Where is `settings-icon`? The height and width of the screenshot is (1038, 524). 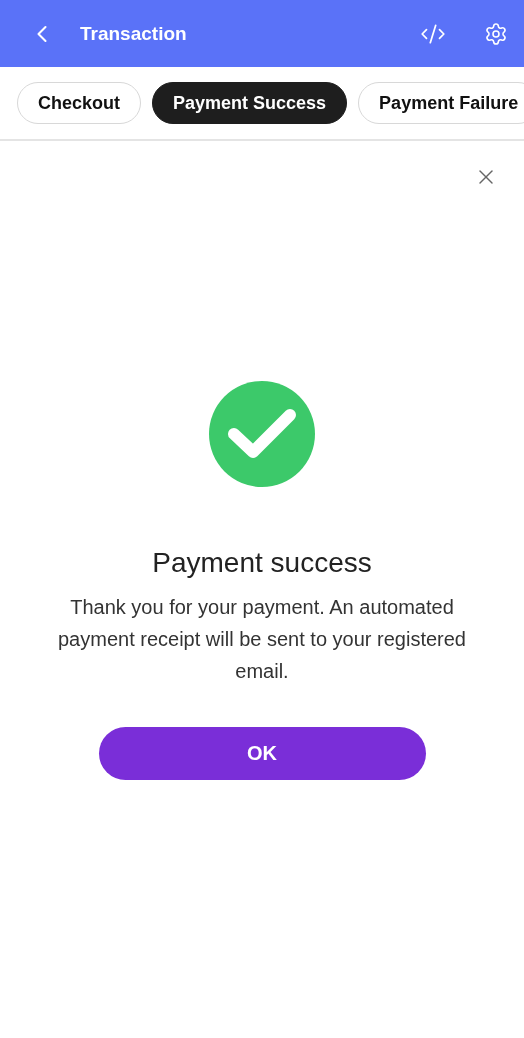
settings-icon is located at coordinates (496, 33).